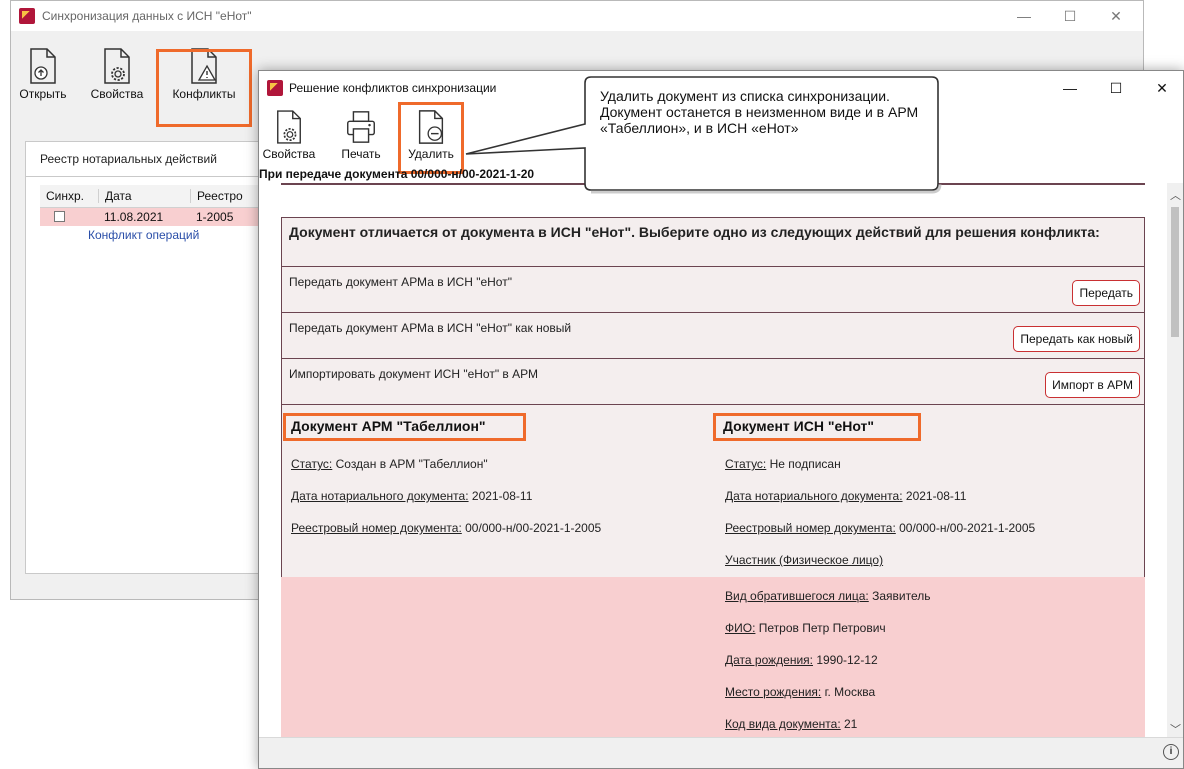  I want to click on table-header: Синхр. Дата Реестро, so click(153, 196).